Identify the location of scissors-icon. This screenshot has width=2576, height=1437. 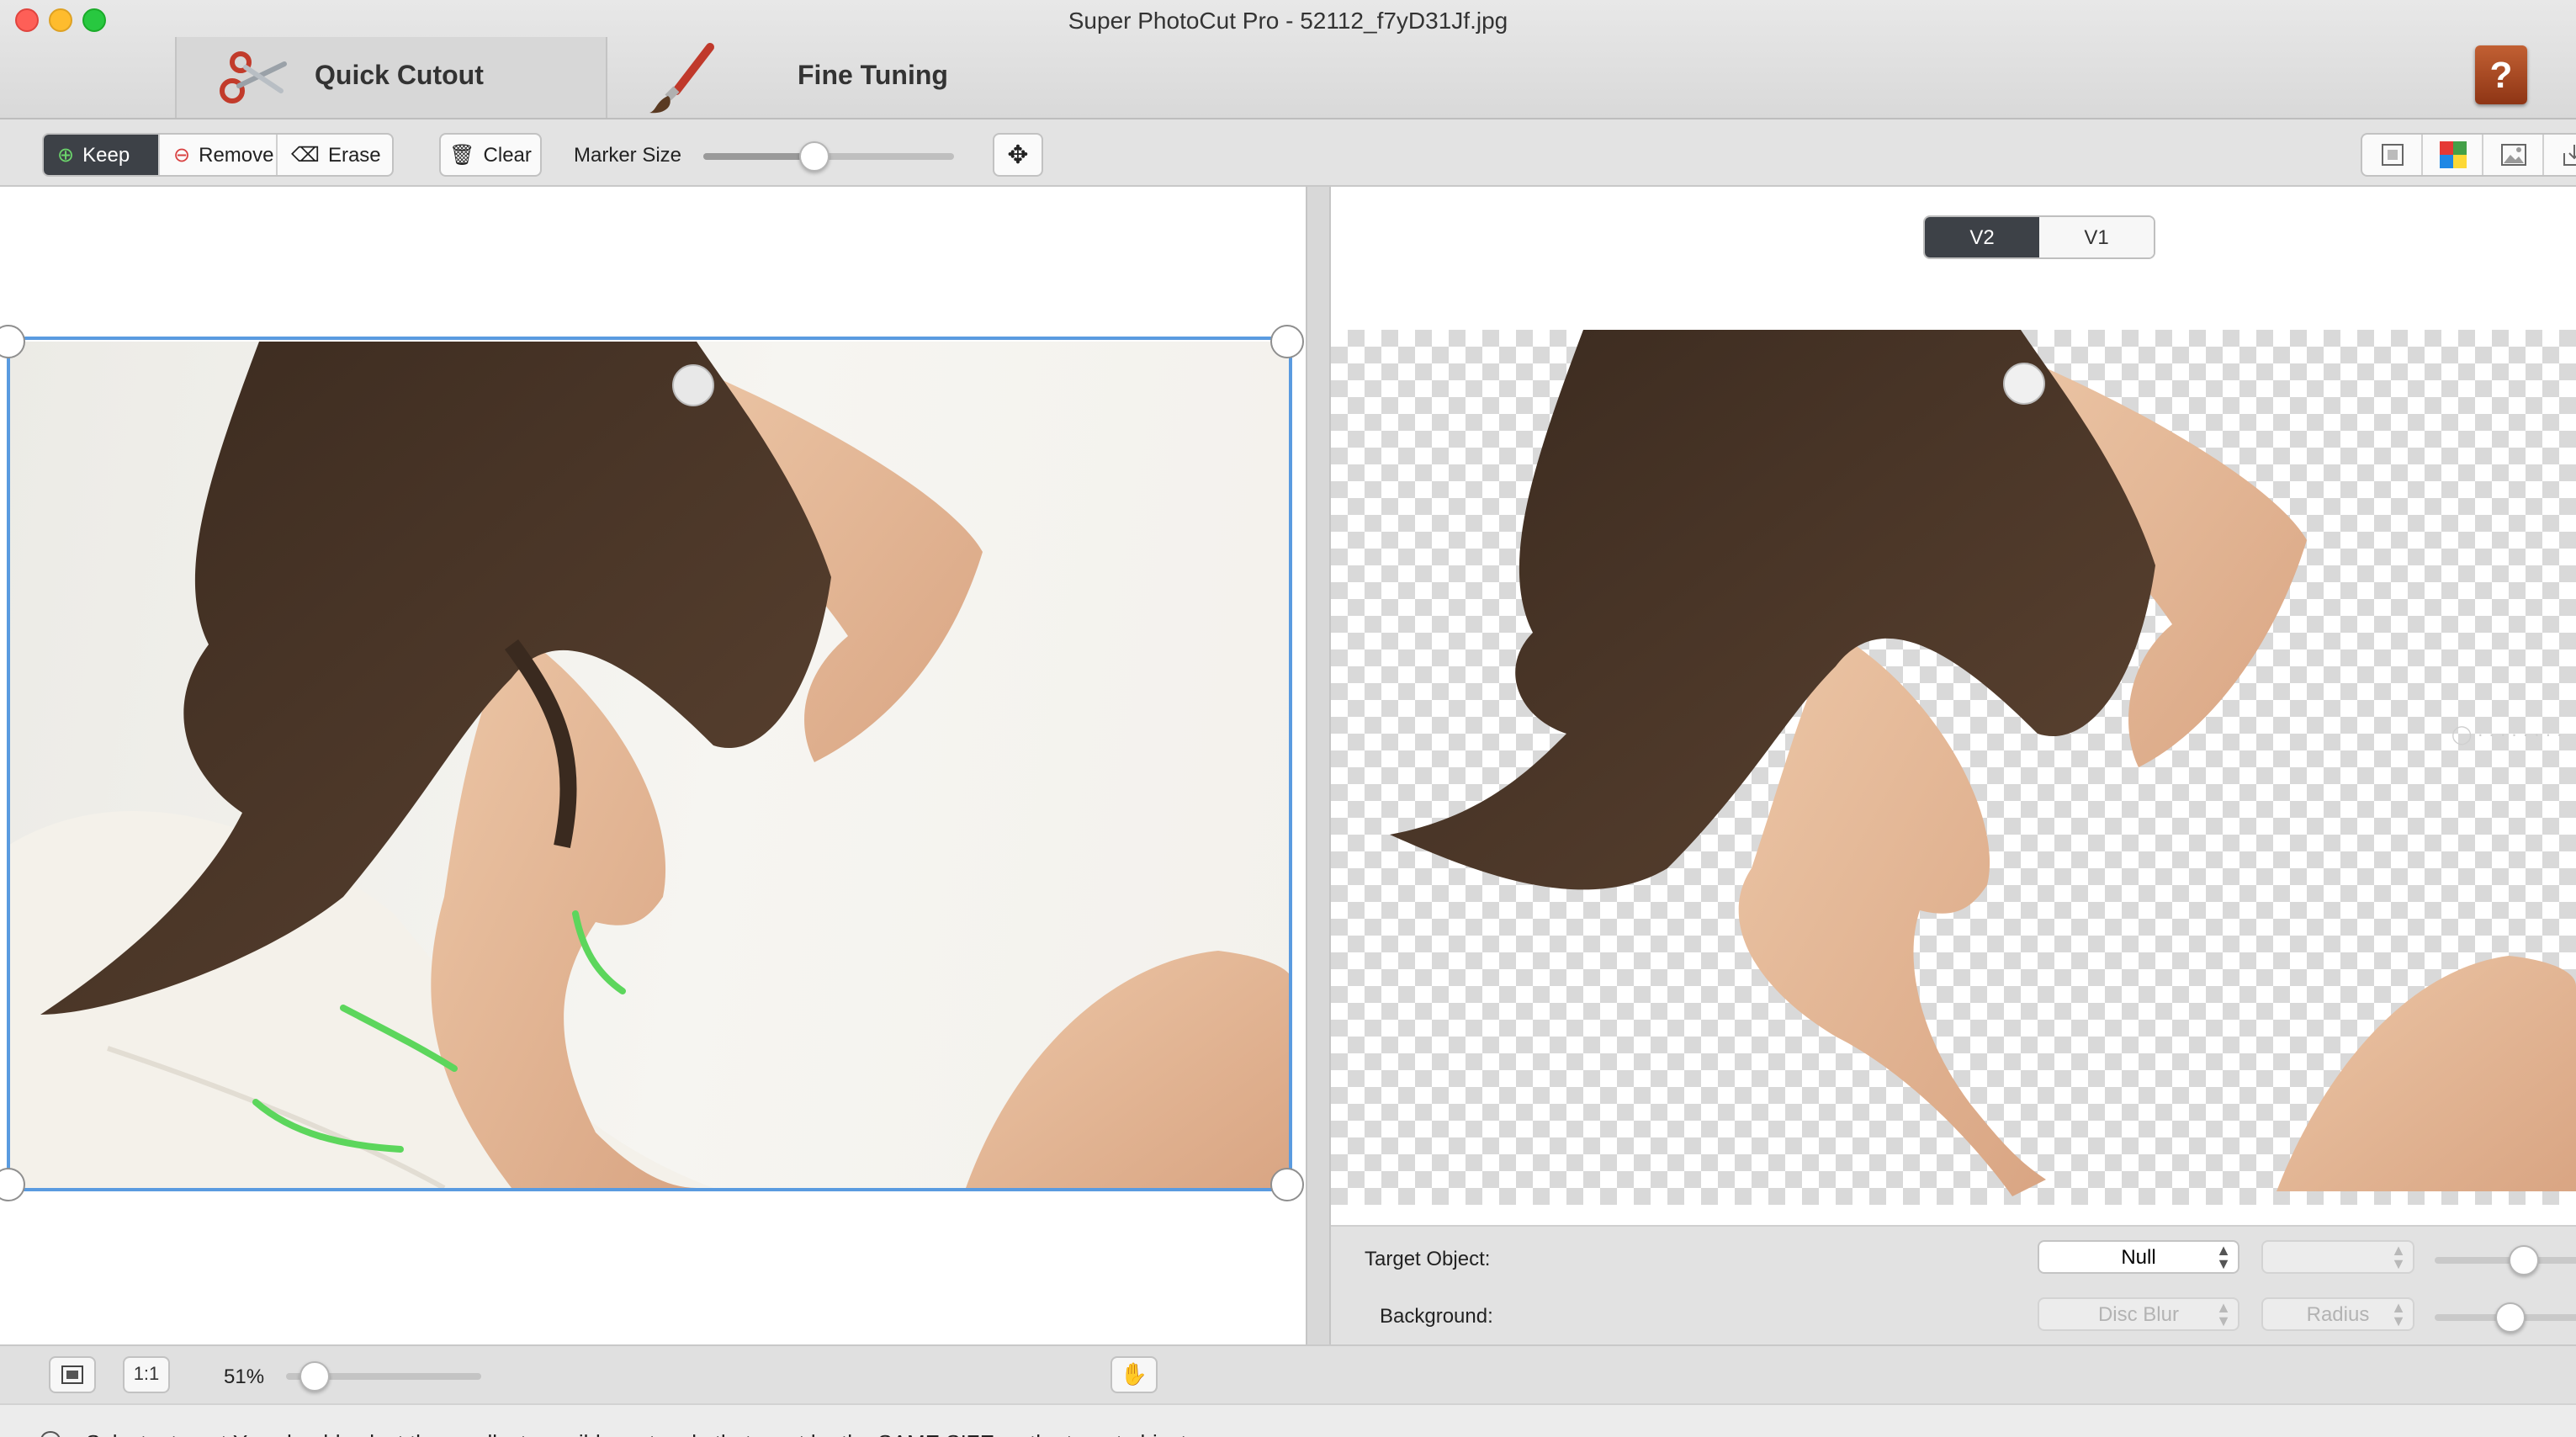
(253, 77).